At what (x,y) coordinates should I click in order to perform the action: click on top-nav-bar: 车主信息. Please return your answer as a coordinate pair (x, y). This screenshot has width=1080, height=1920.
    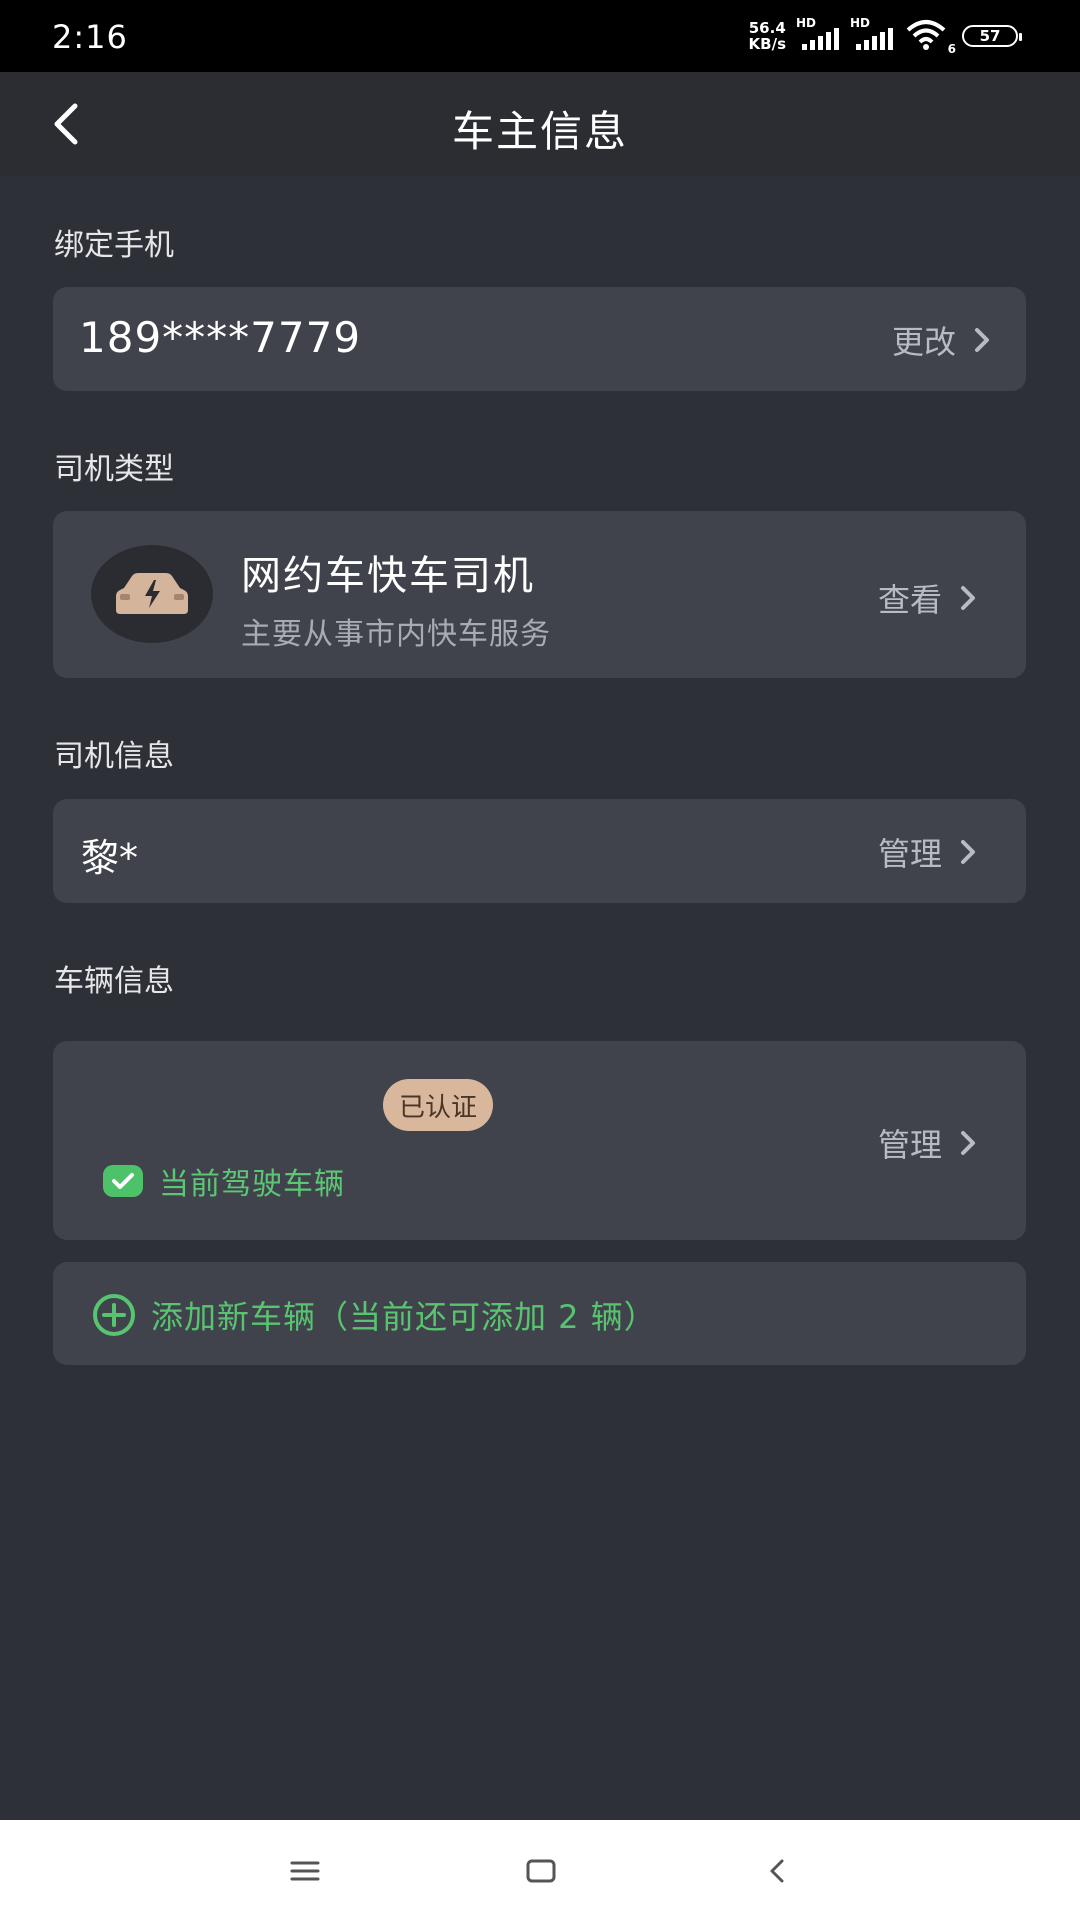
    Looking at the image, I should click on (540, 124).